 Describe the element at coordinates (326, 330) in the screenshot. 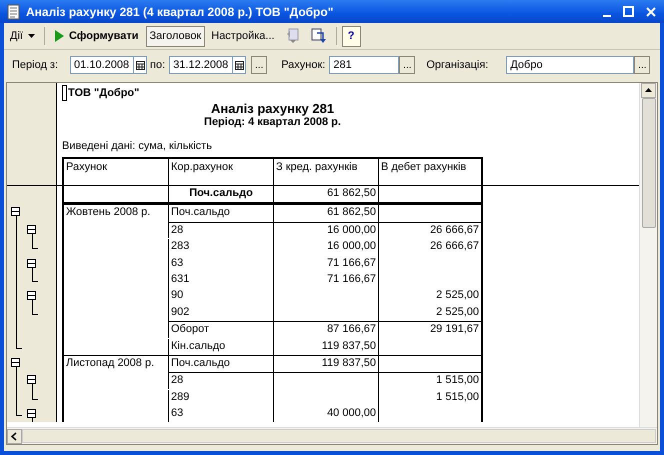

I see `table-cell: 87 166,67` at that location.